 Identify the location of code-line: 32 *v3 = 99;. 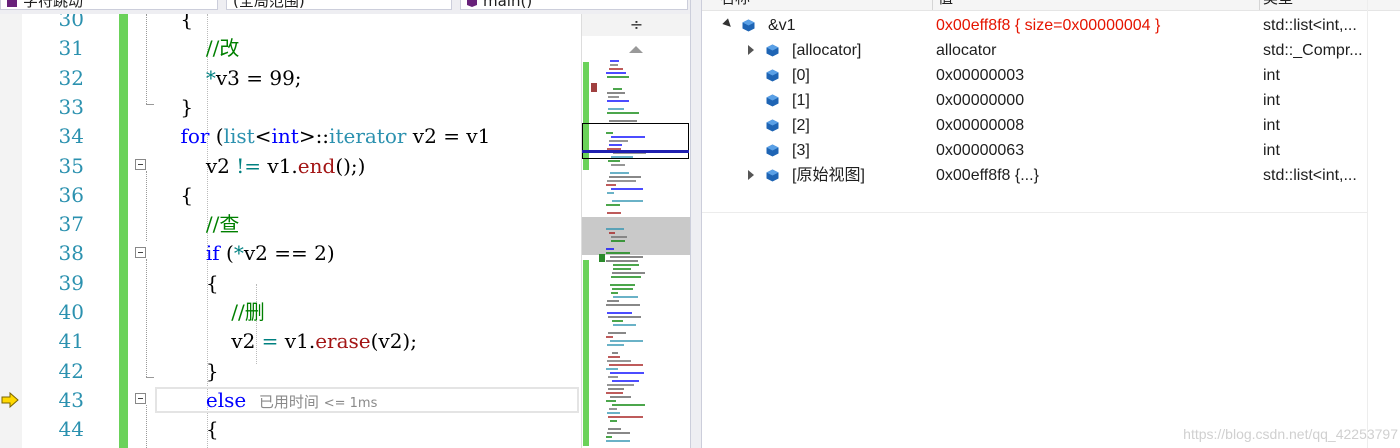
(290, 78).